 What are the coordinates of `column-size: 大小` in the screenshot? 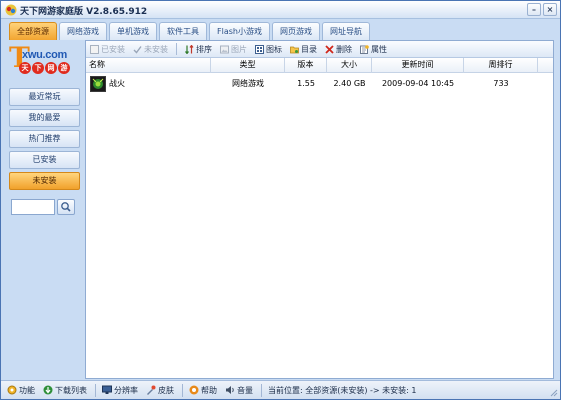 It's located at (349, 65).